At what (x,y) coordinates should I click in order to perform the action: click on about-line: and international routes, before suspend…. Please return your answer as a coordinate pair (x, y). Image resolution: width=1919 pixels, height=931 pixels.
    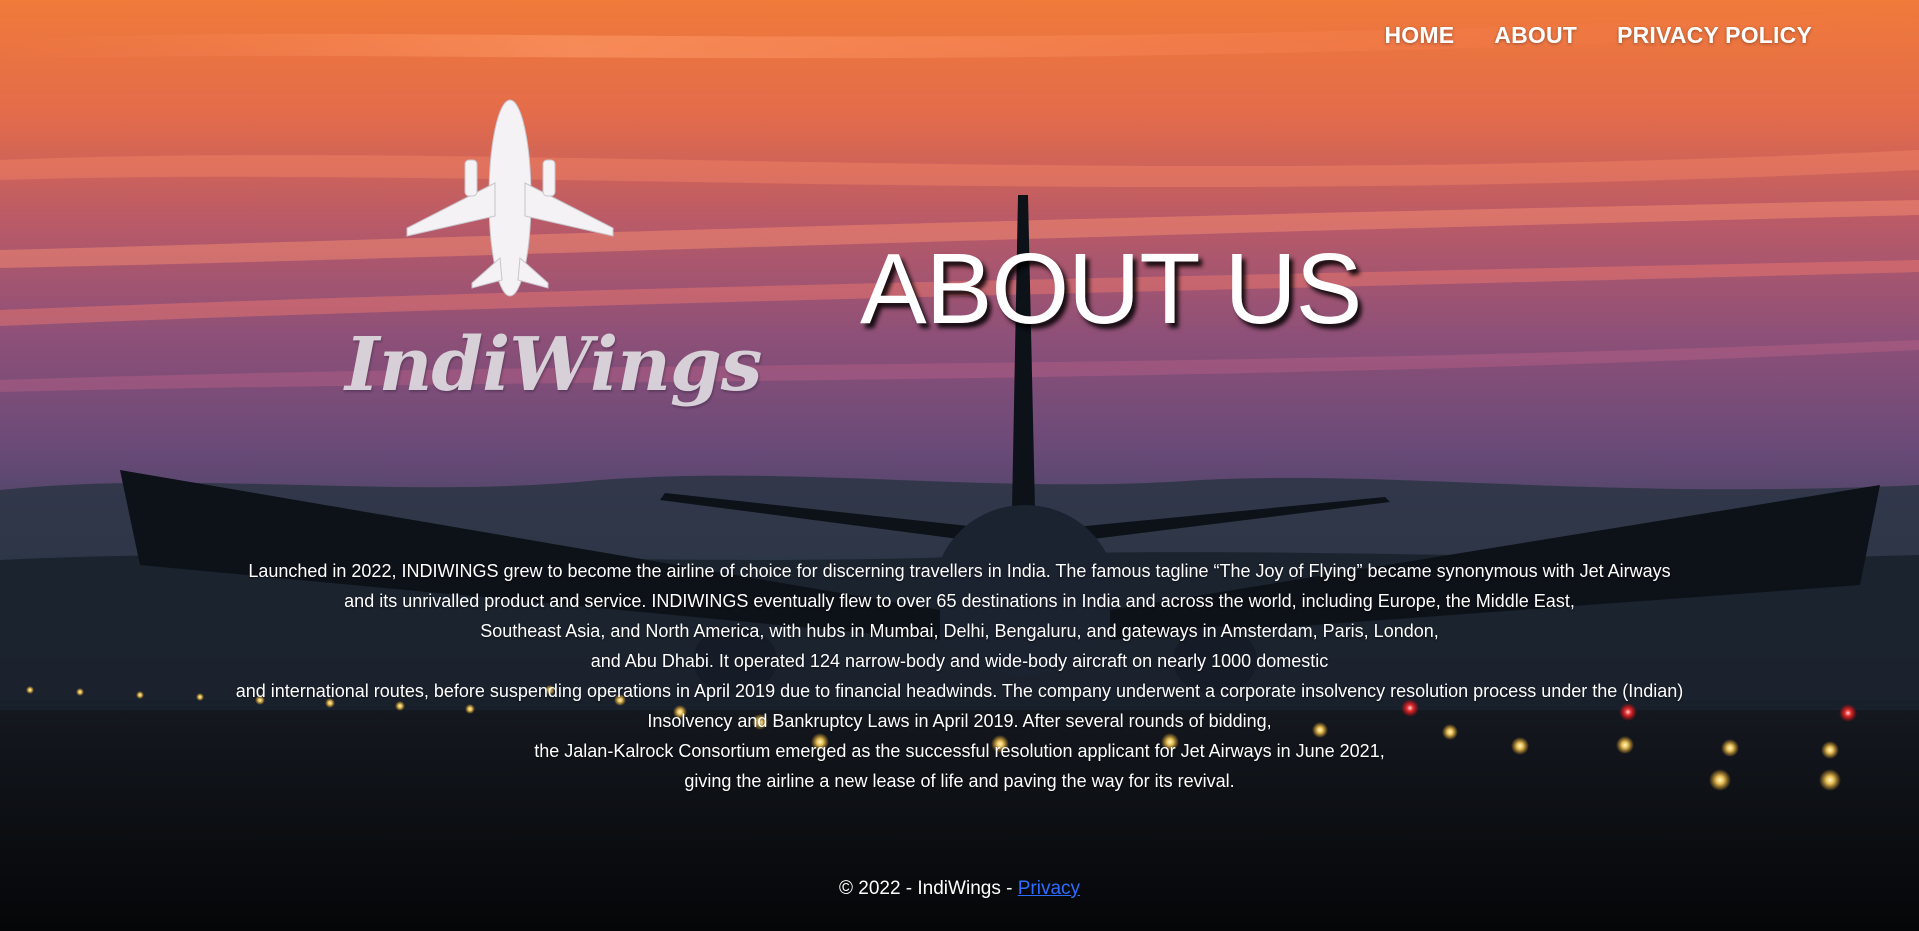
    Looking at the image, I should click on (959, 691).